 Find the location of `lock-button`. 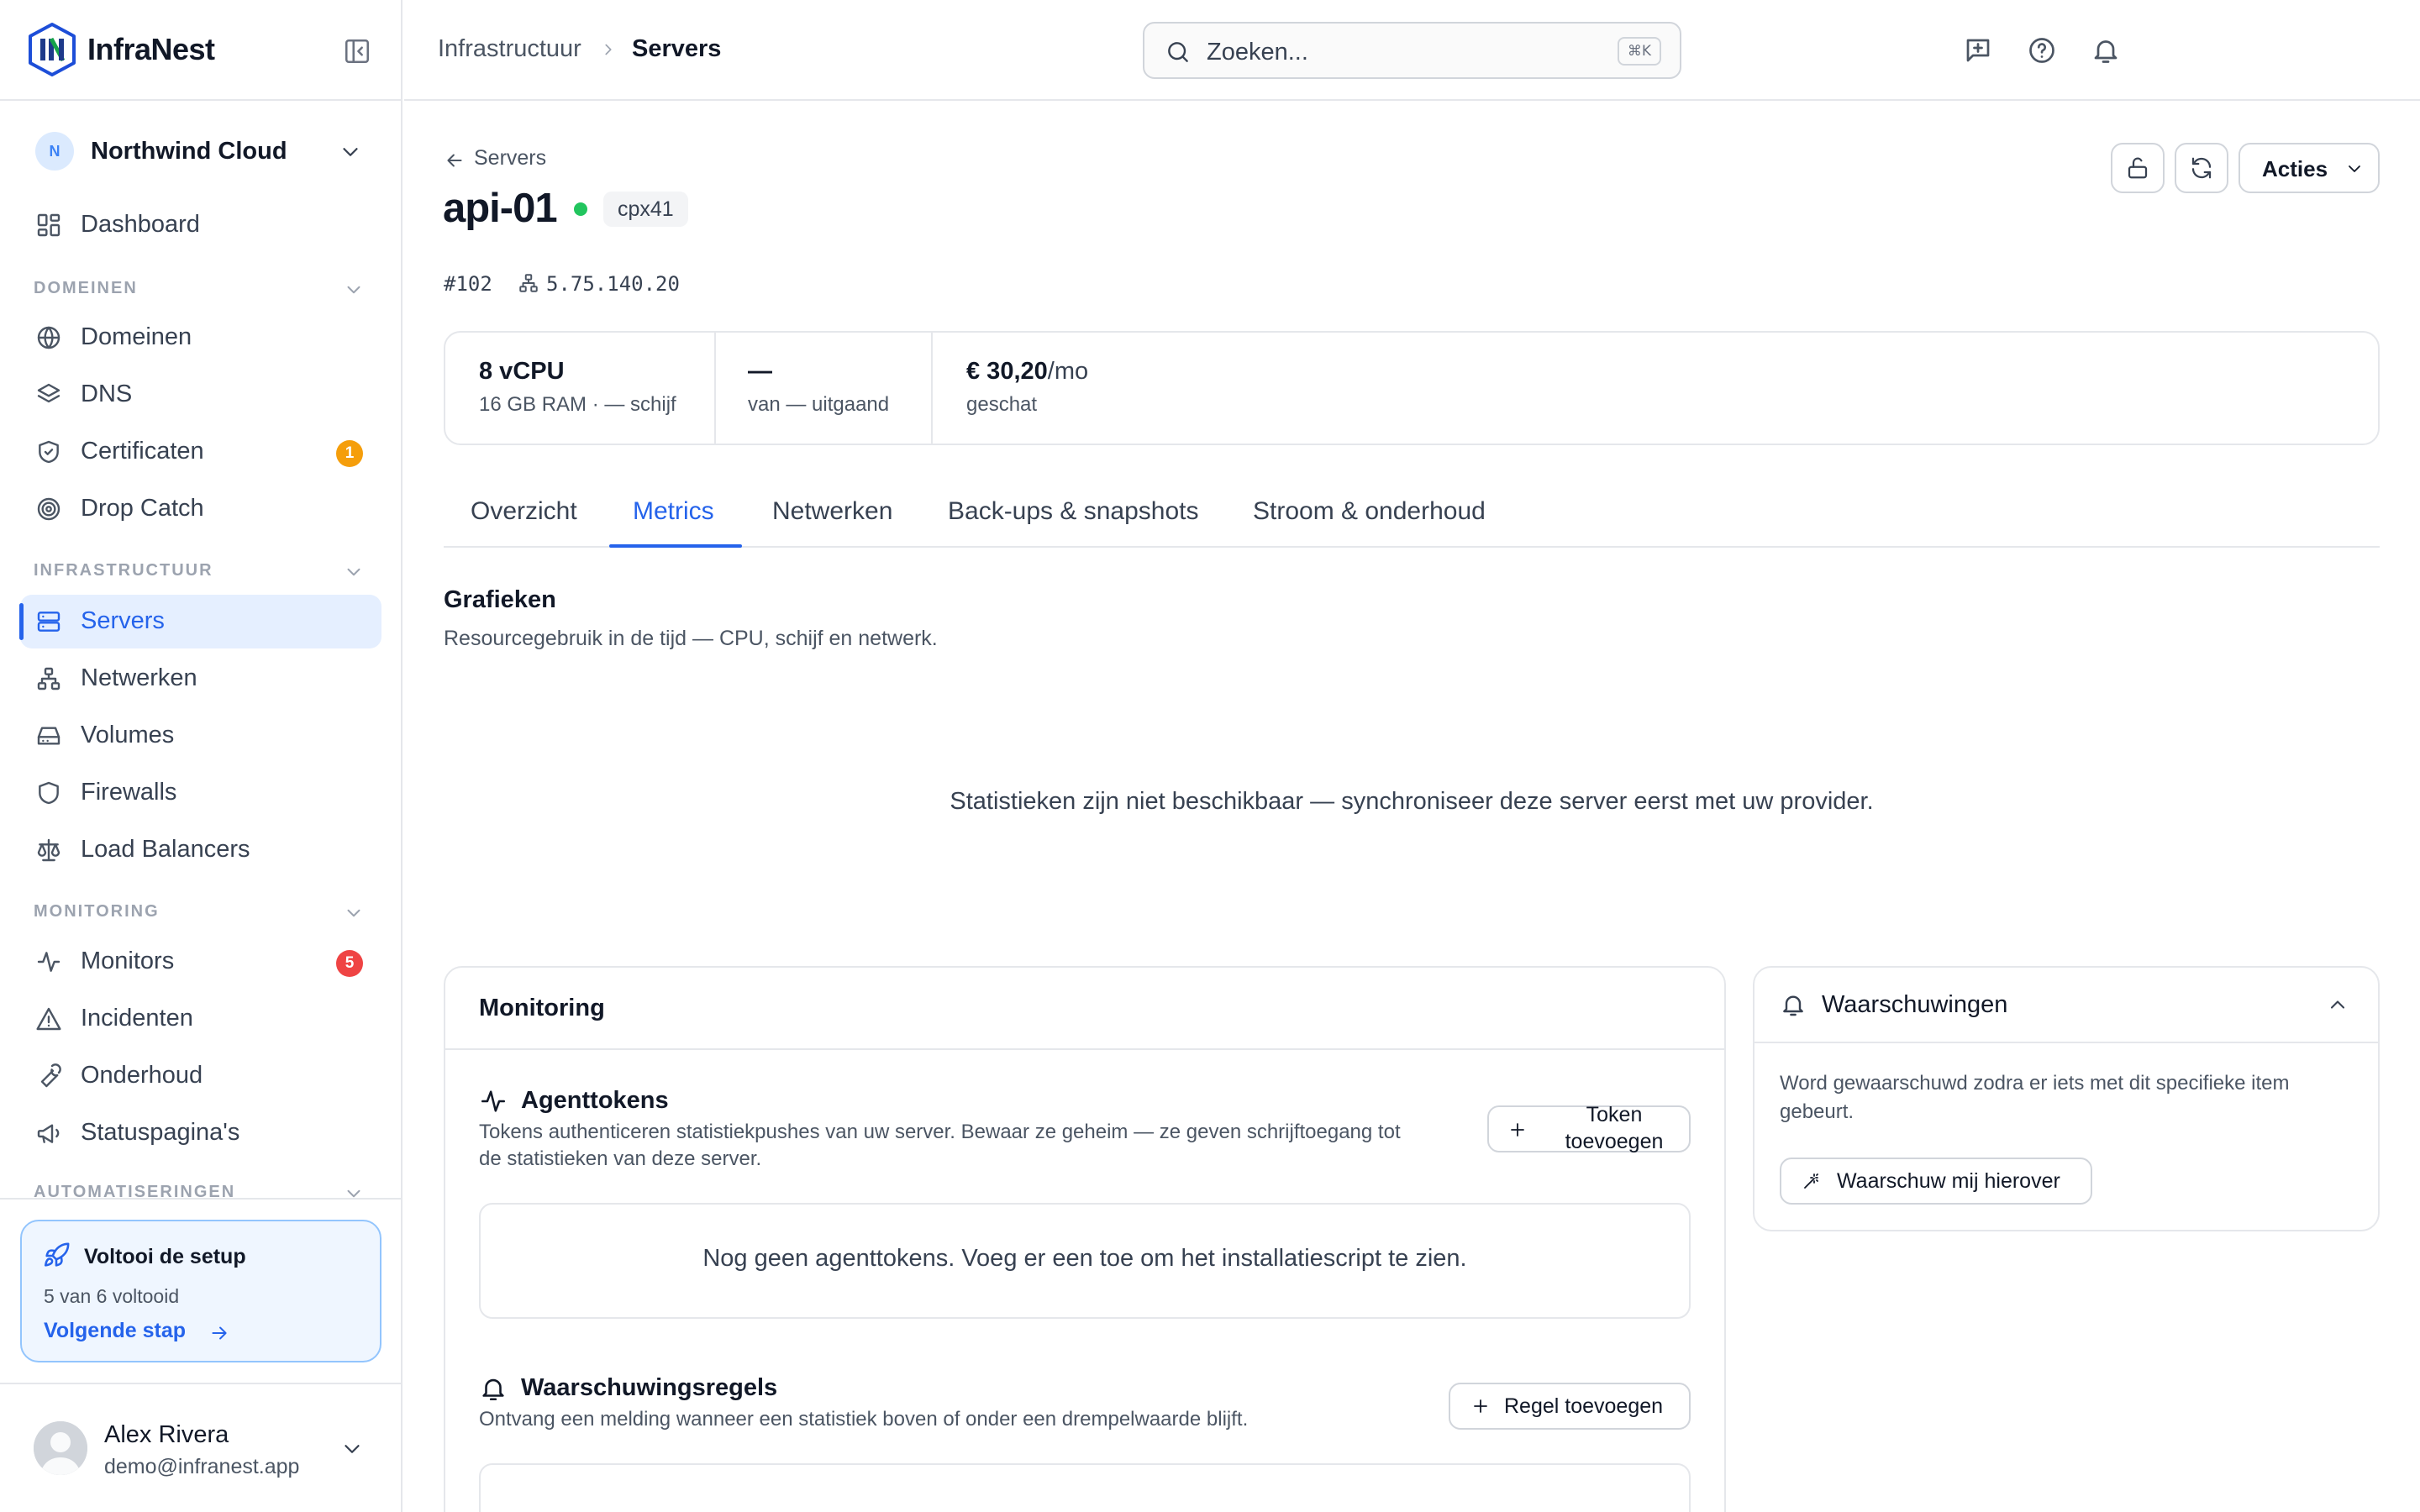

lock-button is located at coordinates (2138, 168).